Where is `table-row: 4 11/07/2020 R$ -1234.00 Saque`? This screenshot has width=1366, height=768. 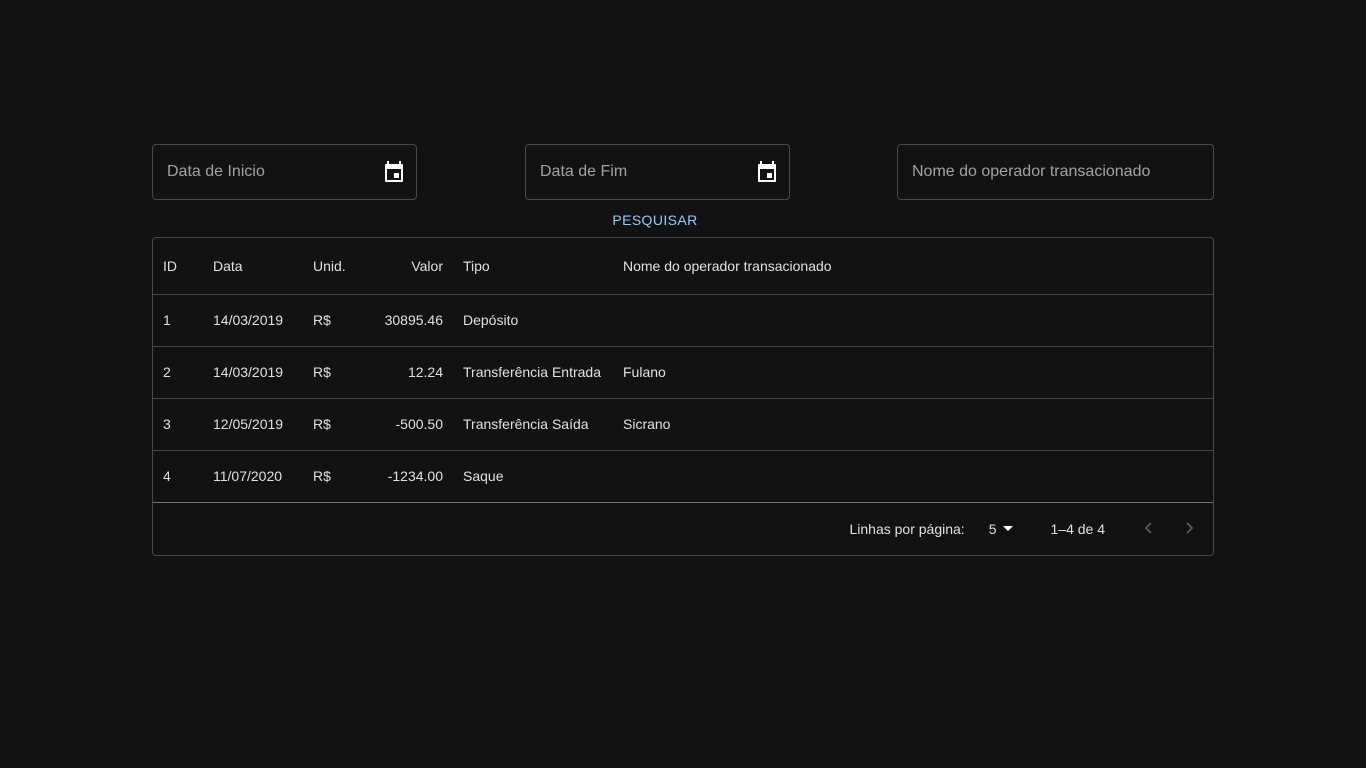 table-row: 4 11/07/2020 R$ -1234.00 Saque is located at coordinates (683, 476).